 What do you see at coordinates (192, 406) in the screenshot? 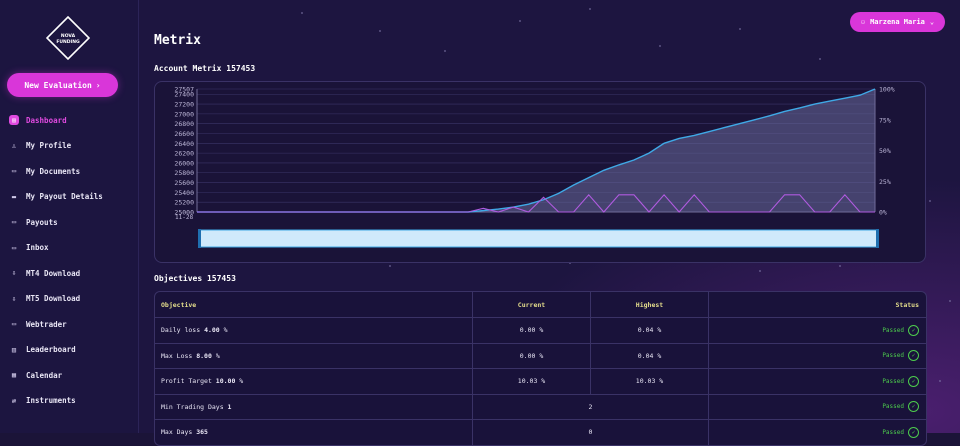
I see `objective-label: Min Trading Days` at bounding box center [192, 406].